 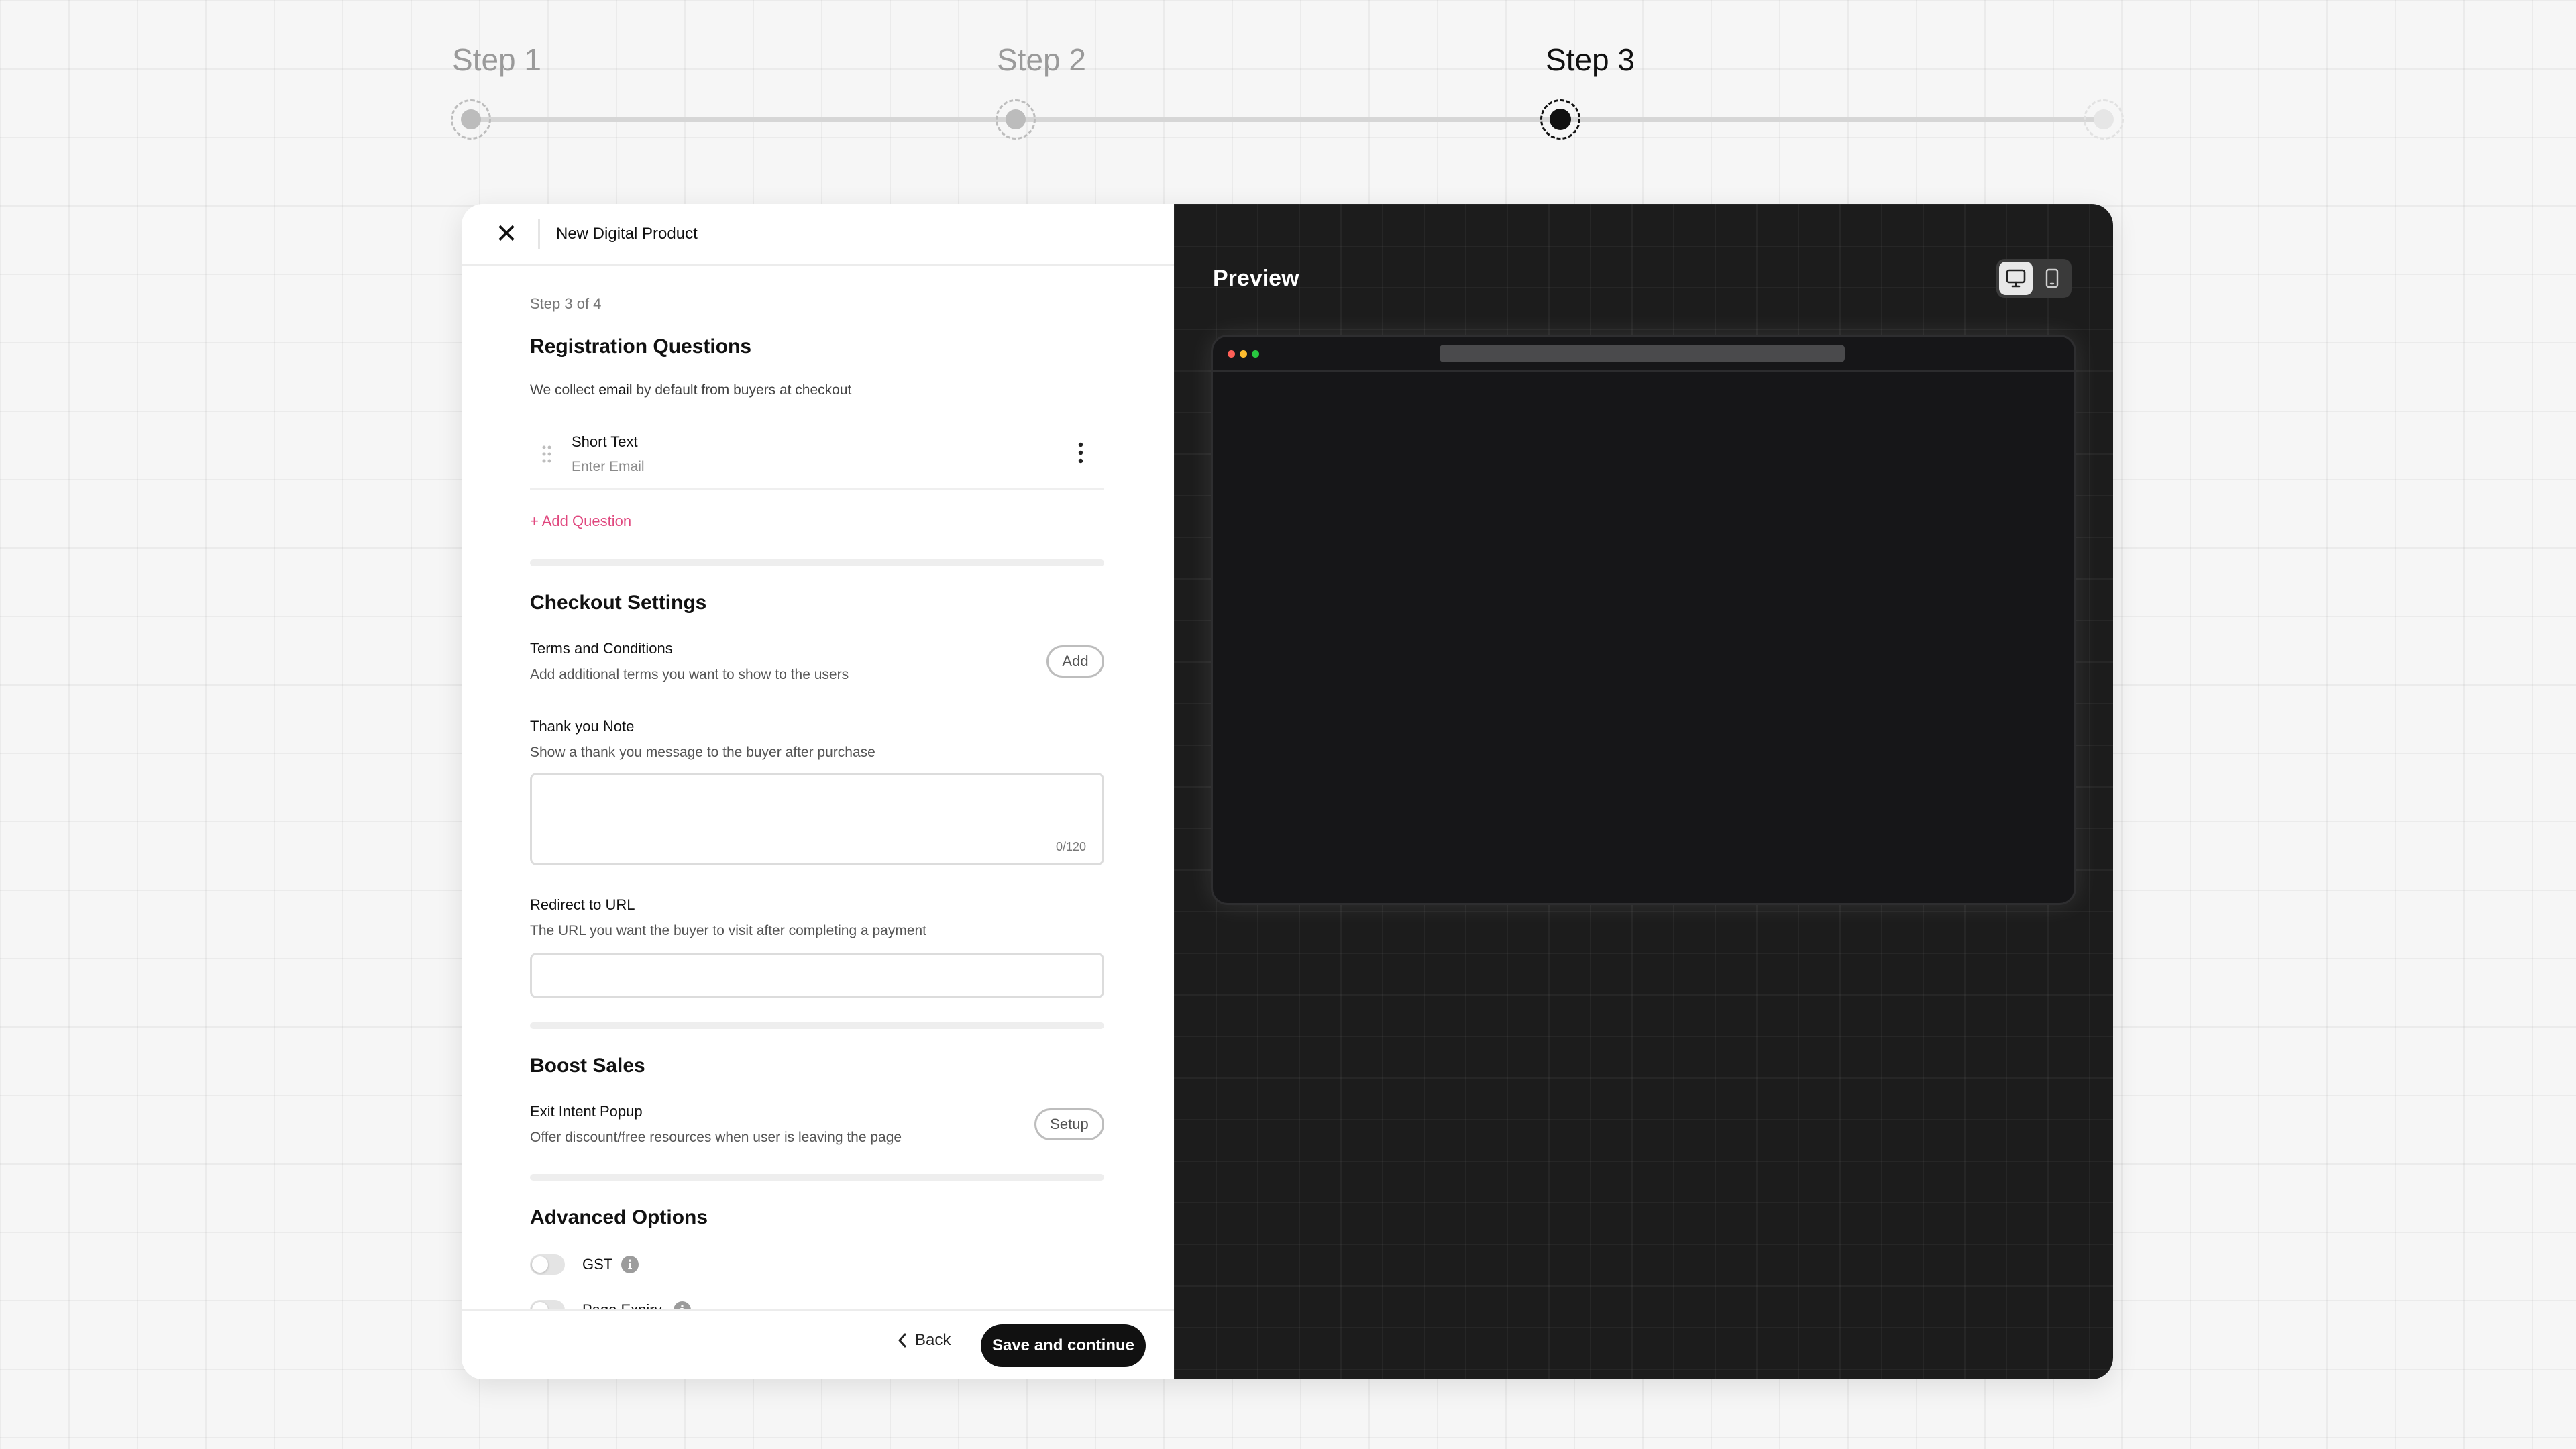 I want to click on browser-close-dot, so click(x=1231, y=354).